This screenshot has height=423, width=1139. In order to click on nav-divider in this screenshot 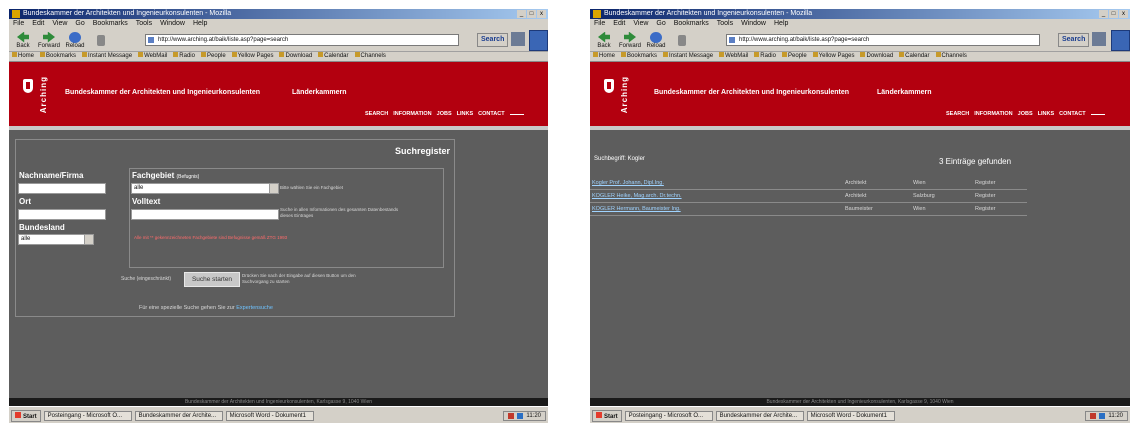, I will do `click(516, 114)`.